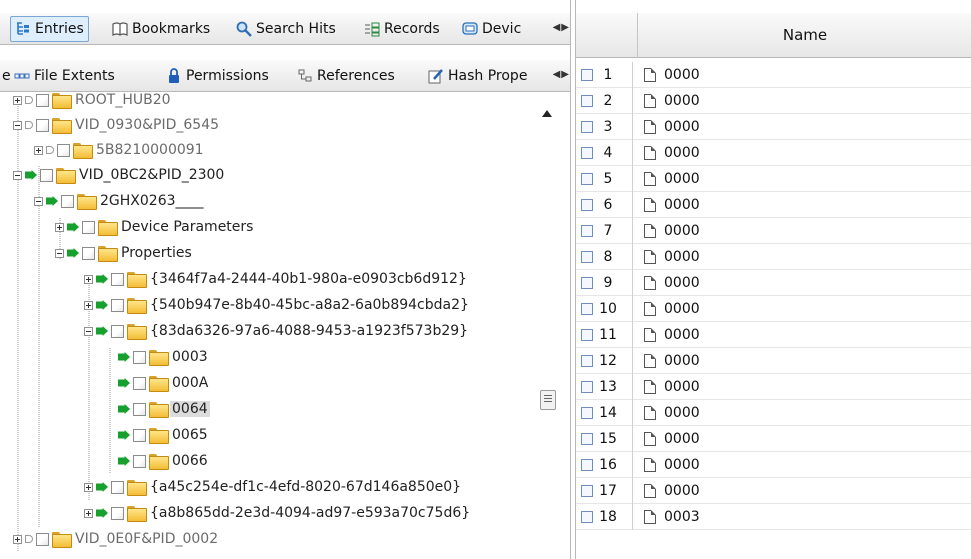 The height and width of the screenshot is (559, 971). I want to click on column-header-name: Name, so click(804, 35).